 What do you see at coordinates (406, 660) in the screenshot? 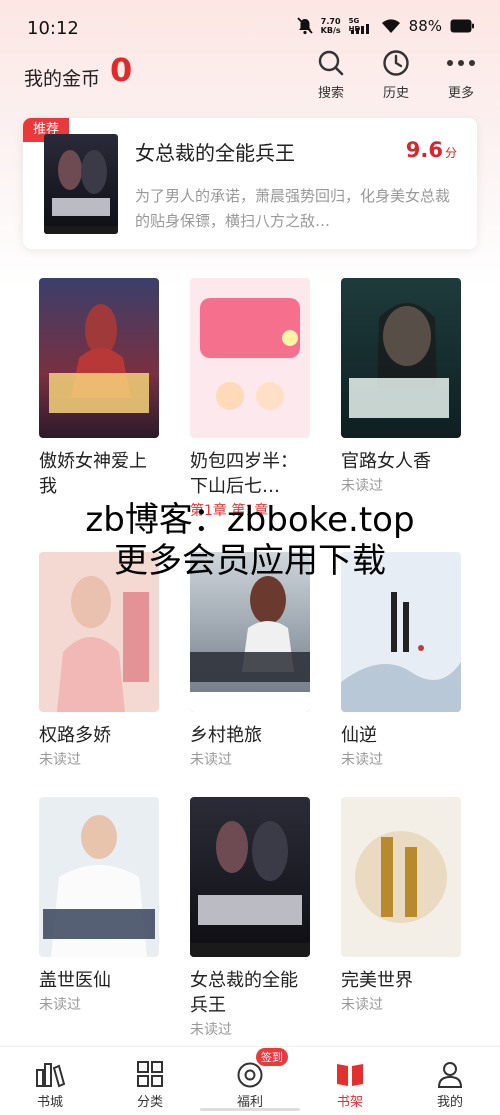
I see `book-item: 仙逆 未读过` at bounding box center [406, 660].